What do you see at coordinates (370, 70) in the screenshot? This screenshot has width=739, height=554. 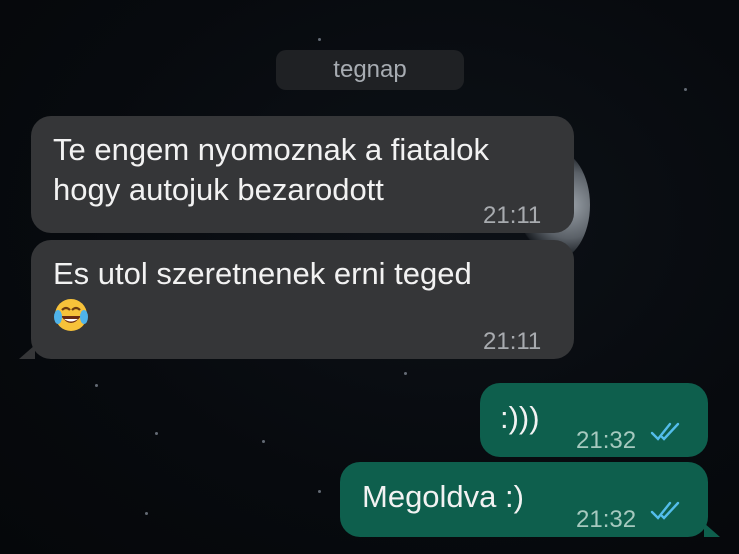 I see `date-separator: tegnap` at bounding box center [370, 70].